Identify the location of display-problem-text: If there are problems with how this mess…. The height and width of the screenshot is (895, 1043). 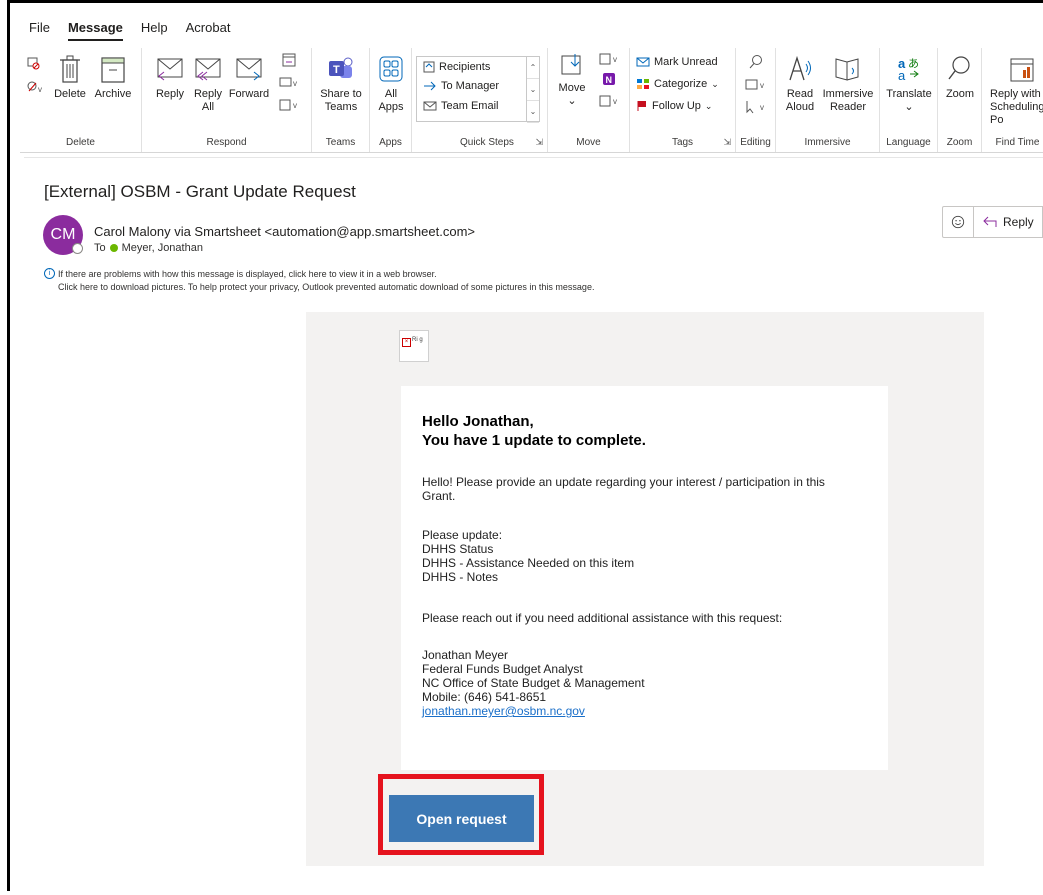
(247, 274).